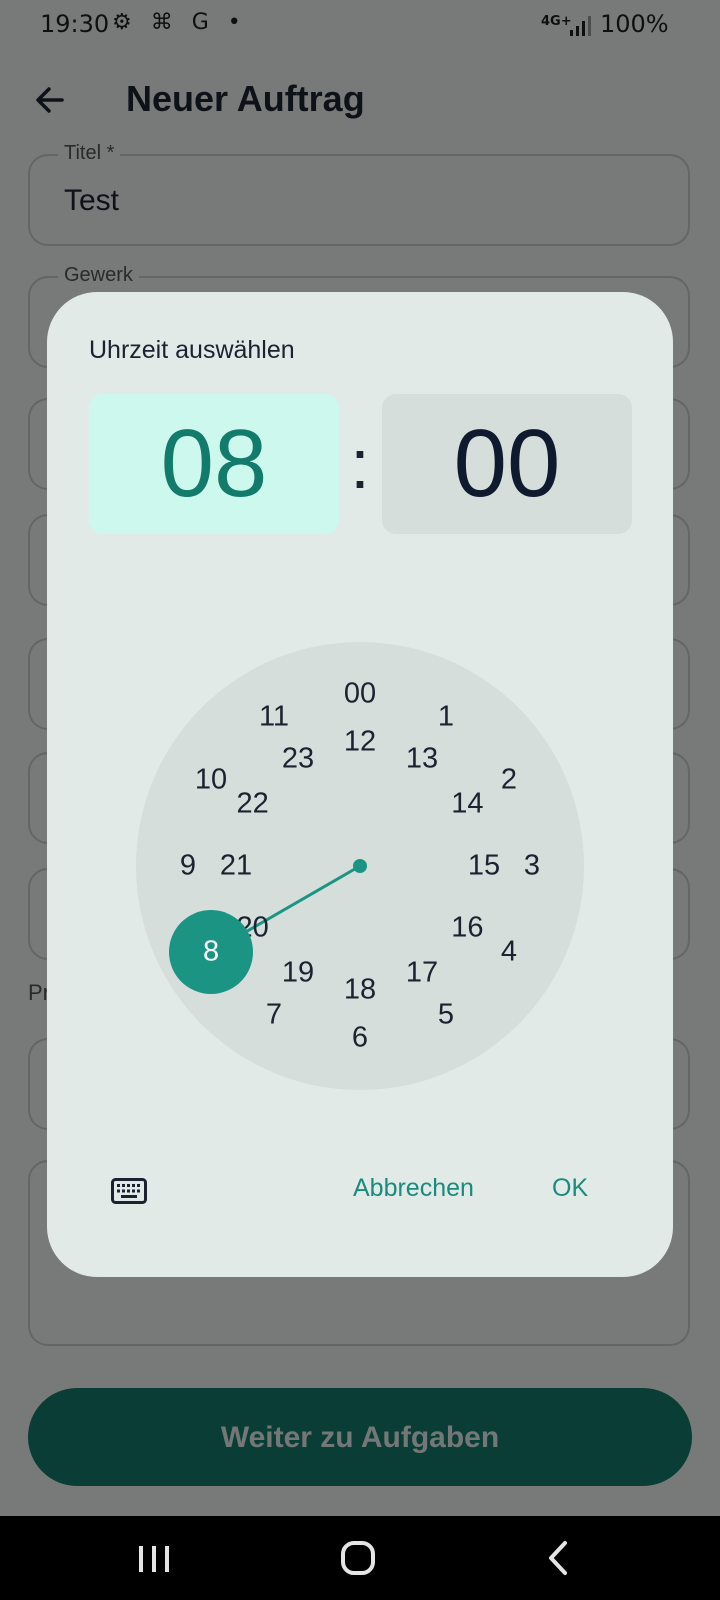 The width and height of the screenshot is (720, 1600). What do you see at coordinates (446, 1014) in the screenshot?
I see `dial-outer-hour-5: 5` at bounding box center [446, 1014].